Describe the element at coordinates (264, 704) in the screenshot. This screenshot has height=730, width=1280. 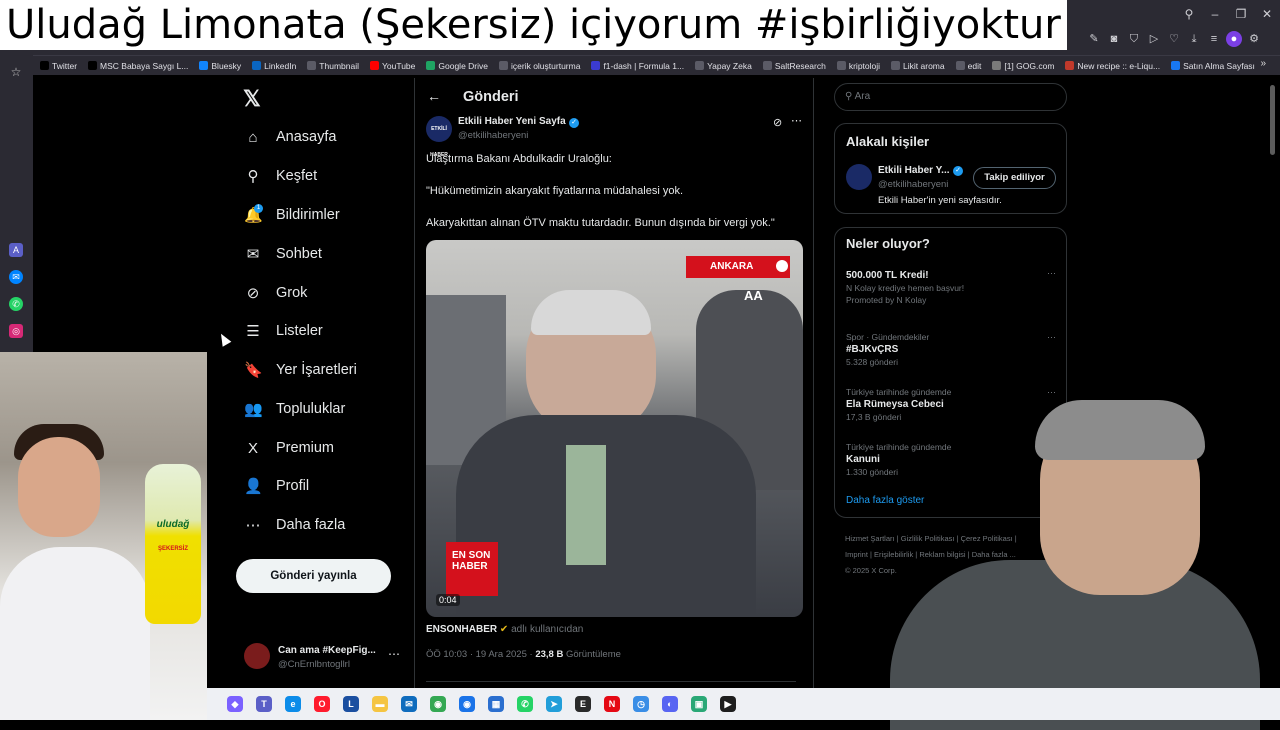
I see `taskbar-app: T` at that location.